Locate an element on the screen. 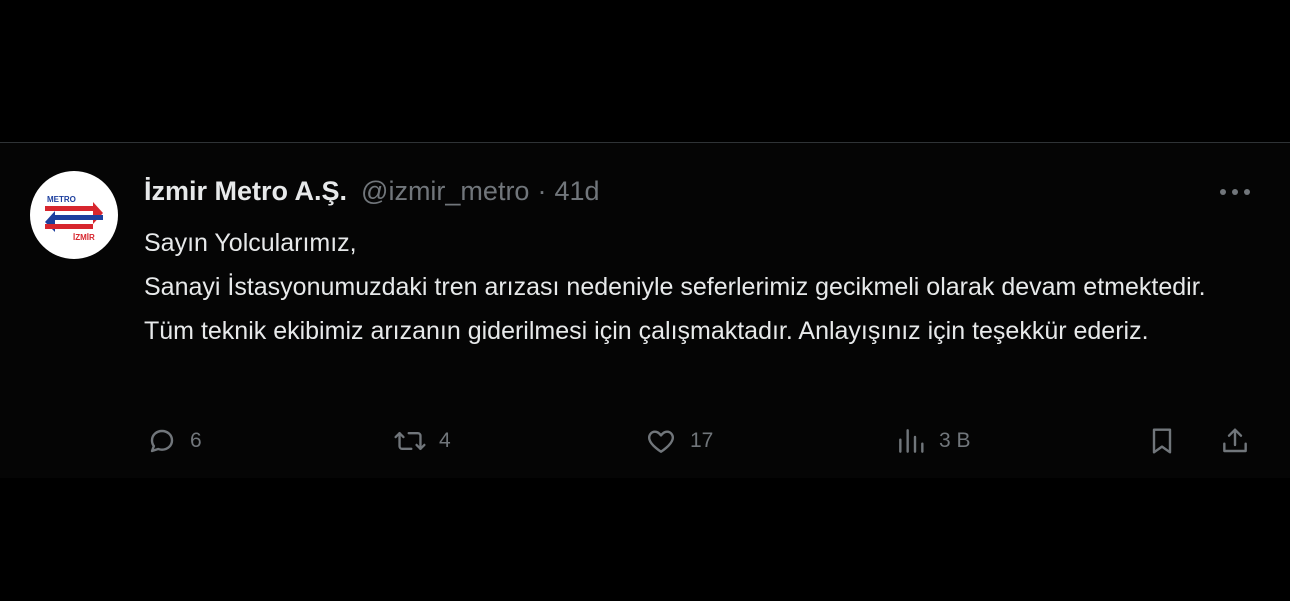 The width and height of the screenshot is (1290, 601). repost-button: 4 is located at coordinates (422, 441).